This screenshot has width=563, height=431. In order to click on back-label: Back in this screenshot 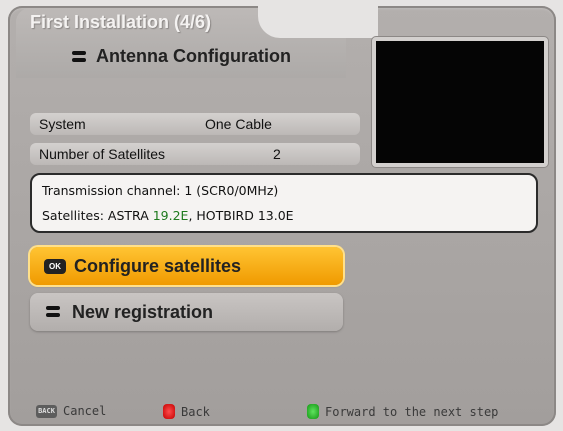, I will do `click(195, 411)`.